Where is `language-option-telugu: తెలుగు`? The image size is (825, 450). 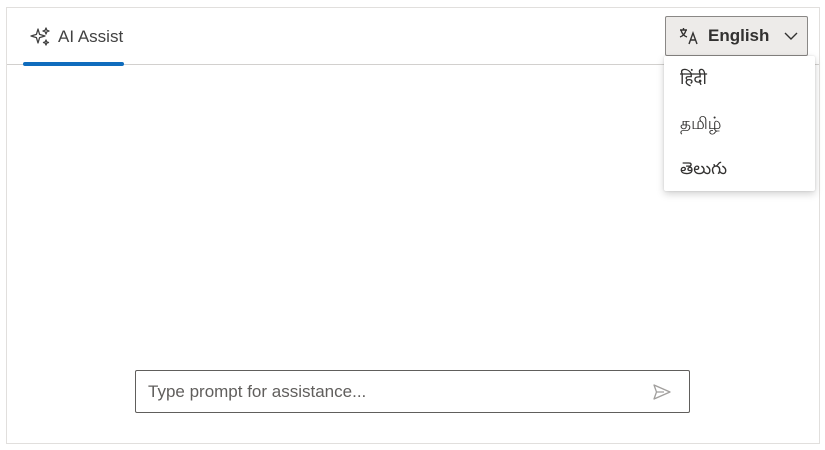 language-option-telugu: తెలుగు is located at coordinates (739, 171).